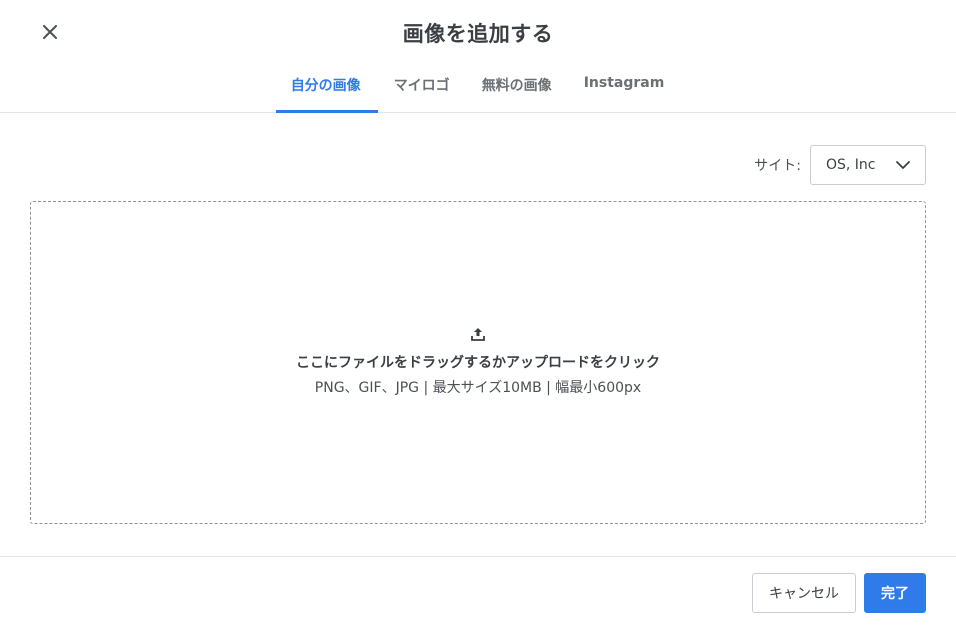 The width and height of the screenshot is (956, 627). Describe the element at coordinates (517, 87) in the screenshot. I see `tab-free-images: 無料の画像` at that location.